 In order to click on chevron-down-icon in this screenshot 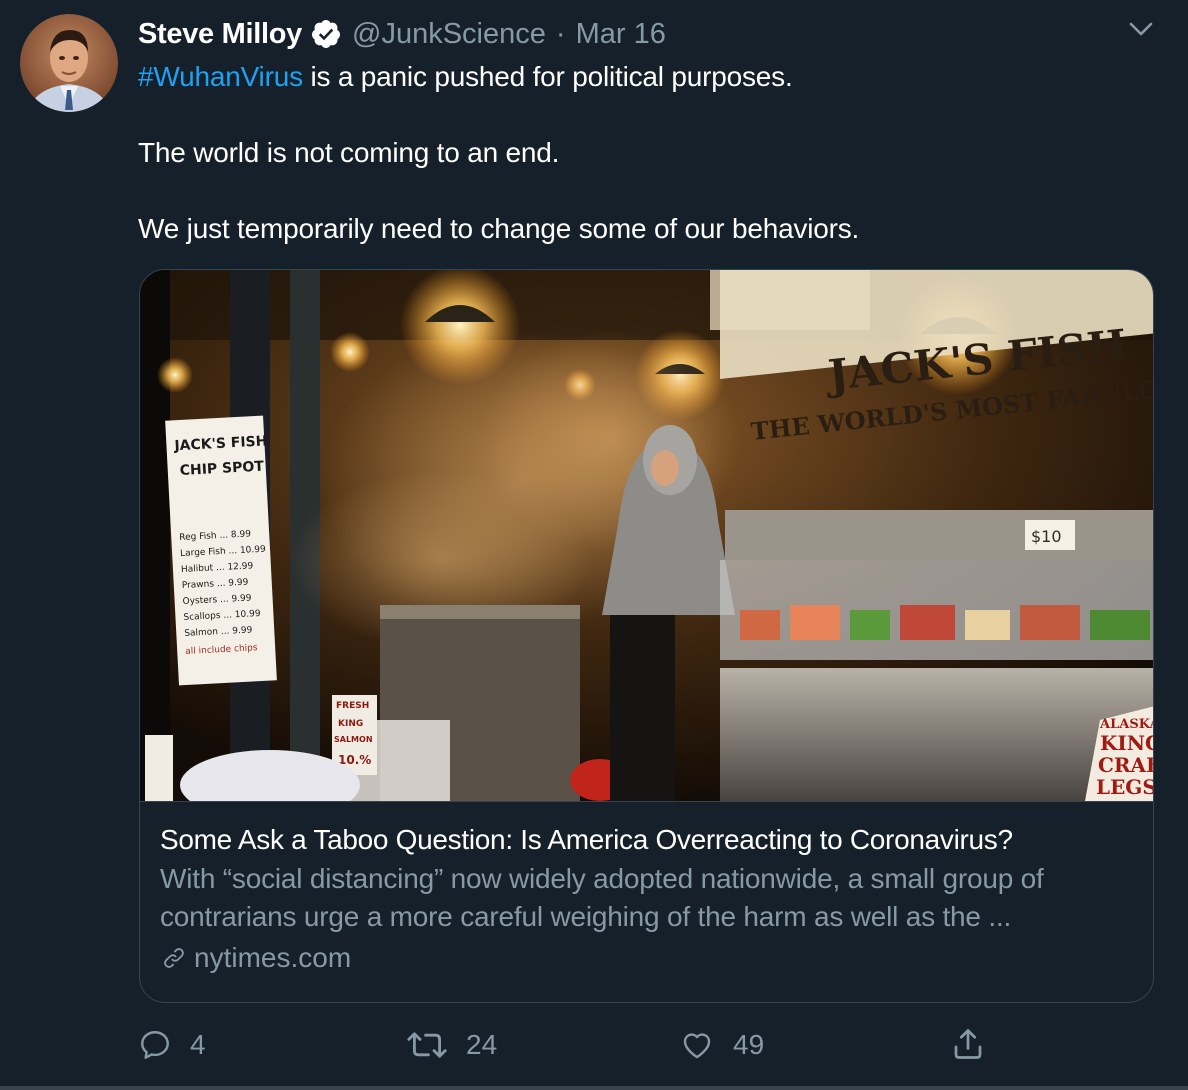, I will do `click(1141, 29)`.